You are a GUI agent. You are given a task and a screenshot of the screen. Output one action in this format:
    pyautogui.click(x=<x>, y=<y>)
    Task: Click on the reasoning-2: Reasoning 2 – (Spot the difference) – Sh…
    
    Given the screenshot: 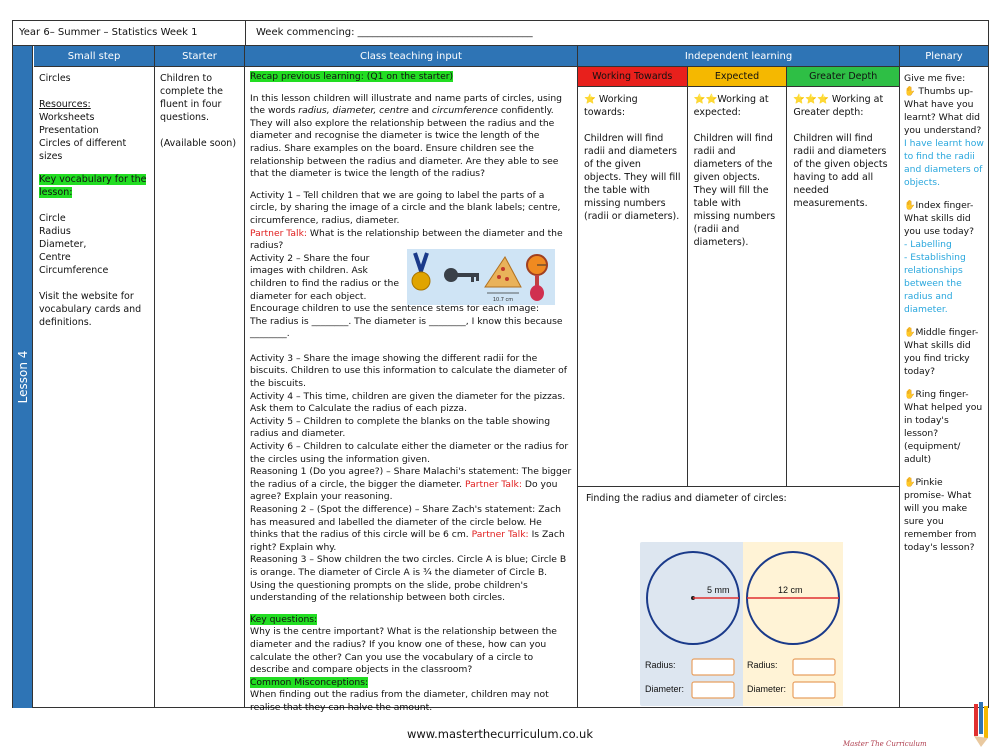 What is the action you would take?
    pyautogui.click(x=407, y=528)
    